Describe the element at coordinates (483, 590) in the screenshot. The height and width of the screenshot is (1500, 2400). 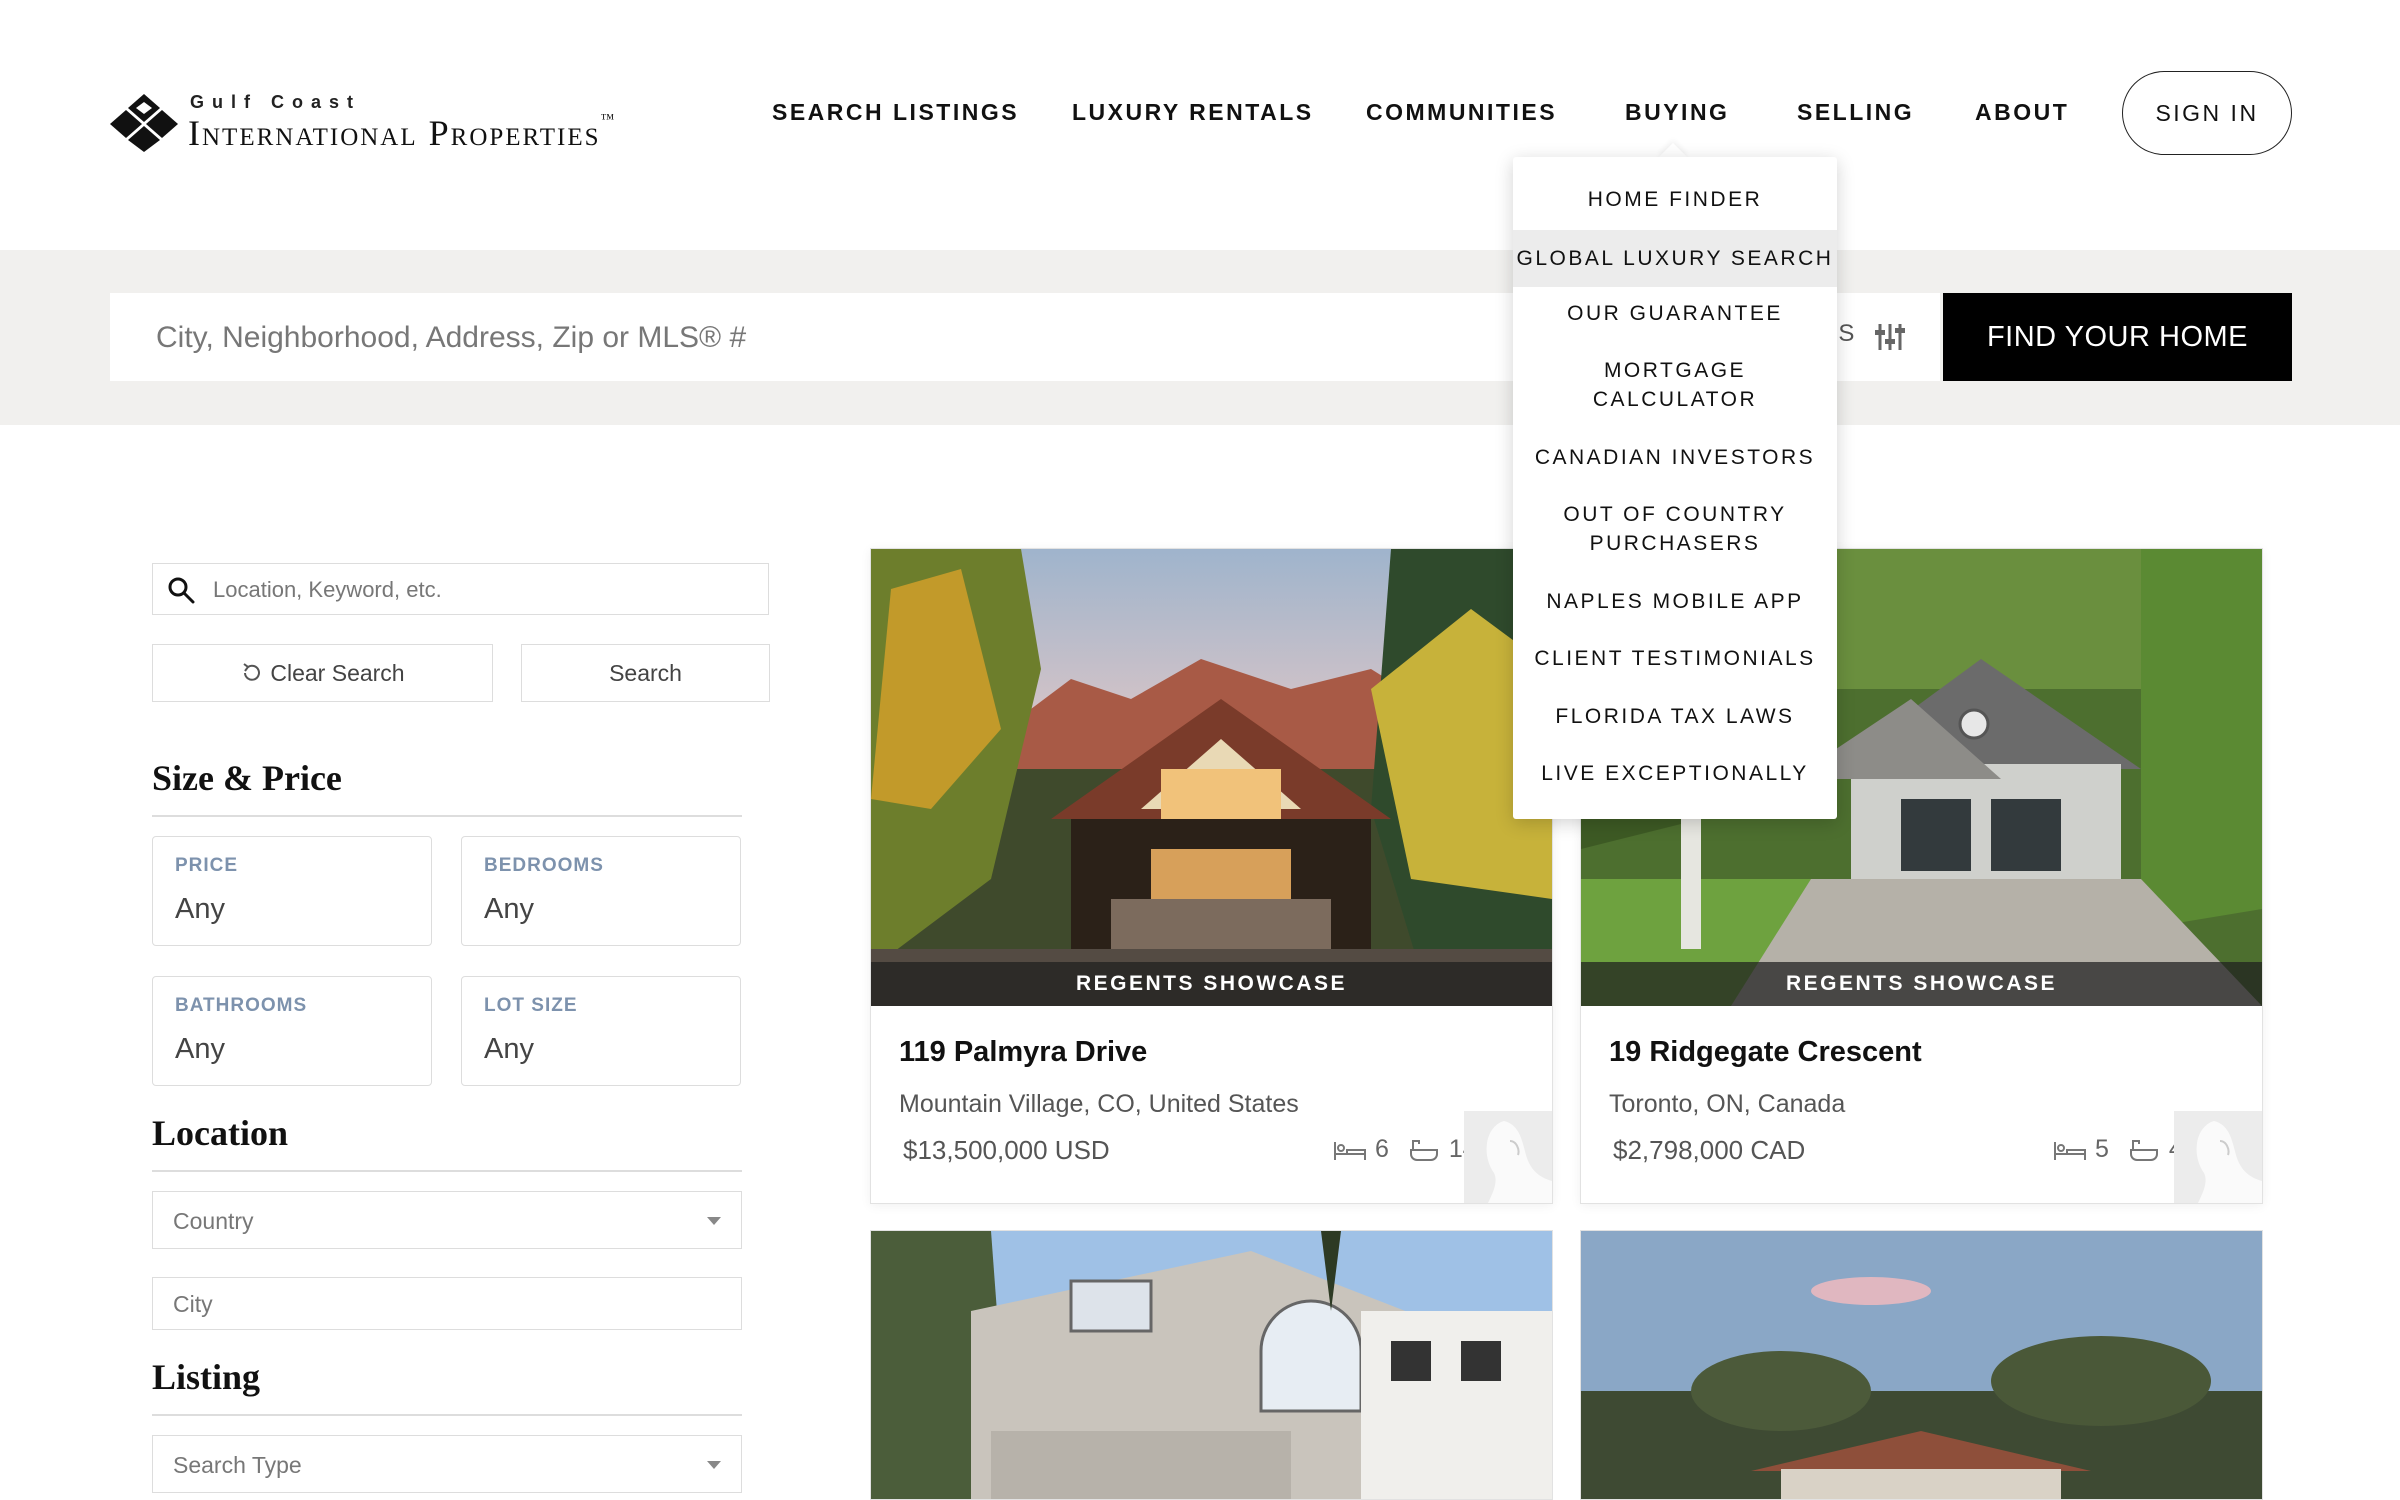
I see `sidebar-search-input` at that location.